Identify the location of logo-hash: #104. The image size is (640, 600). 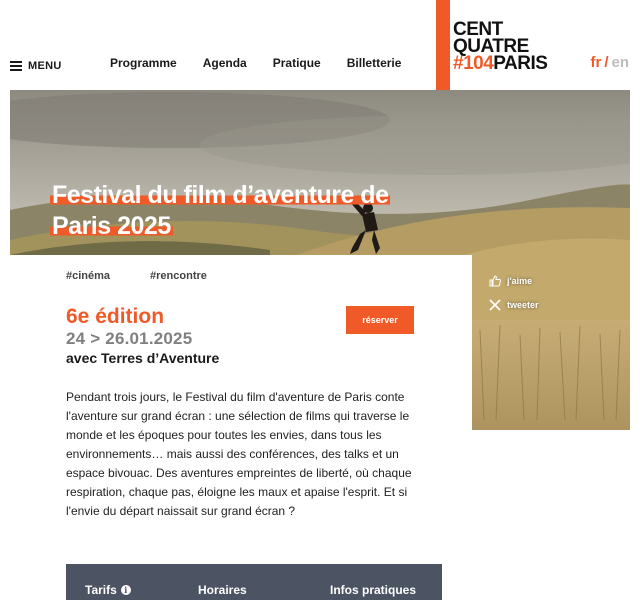
(473, 63).